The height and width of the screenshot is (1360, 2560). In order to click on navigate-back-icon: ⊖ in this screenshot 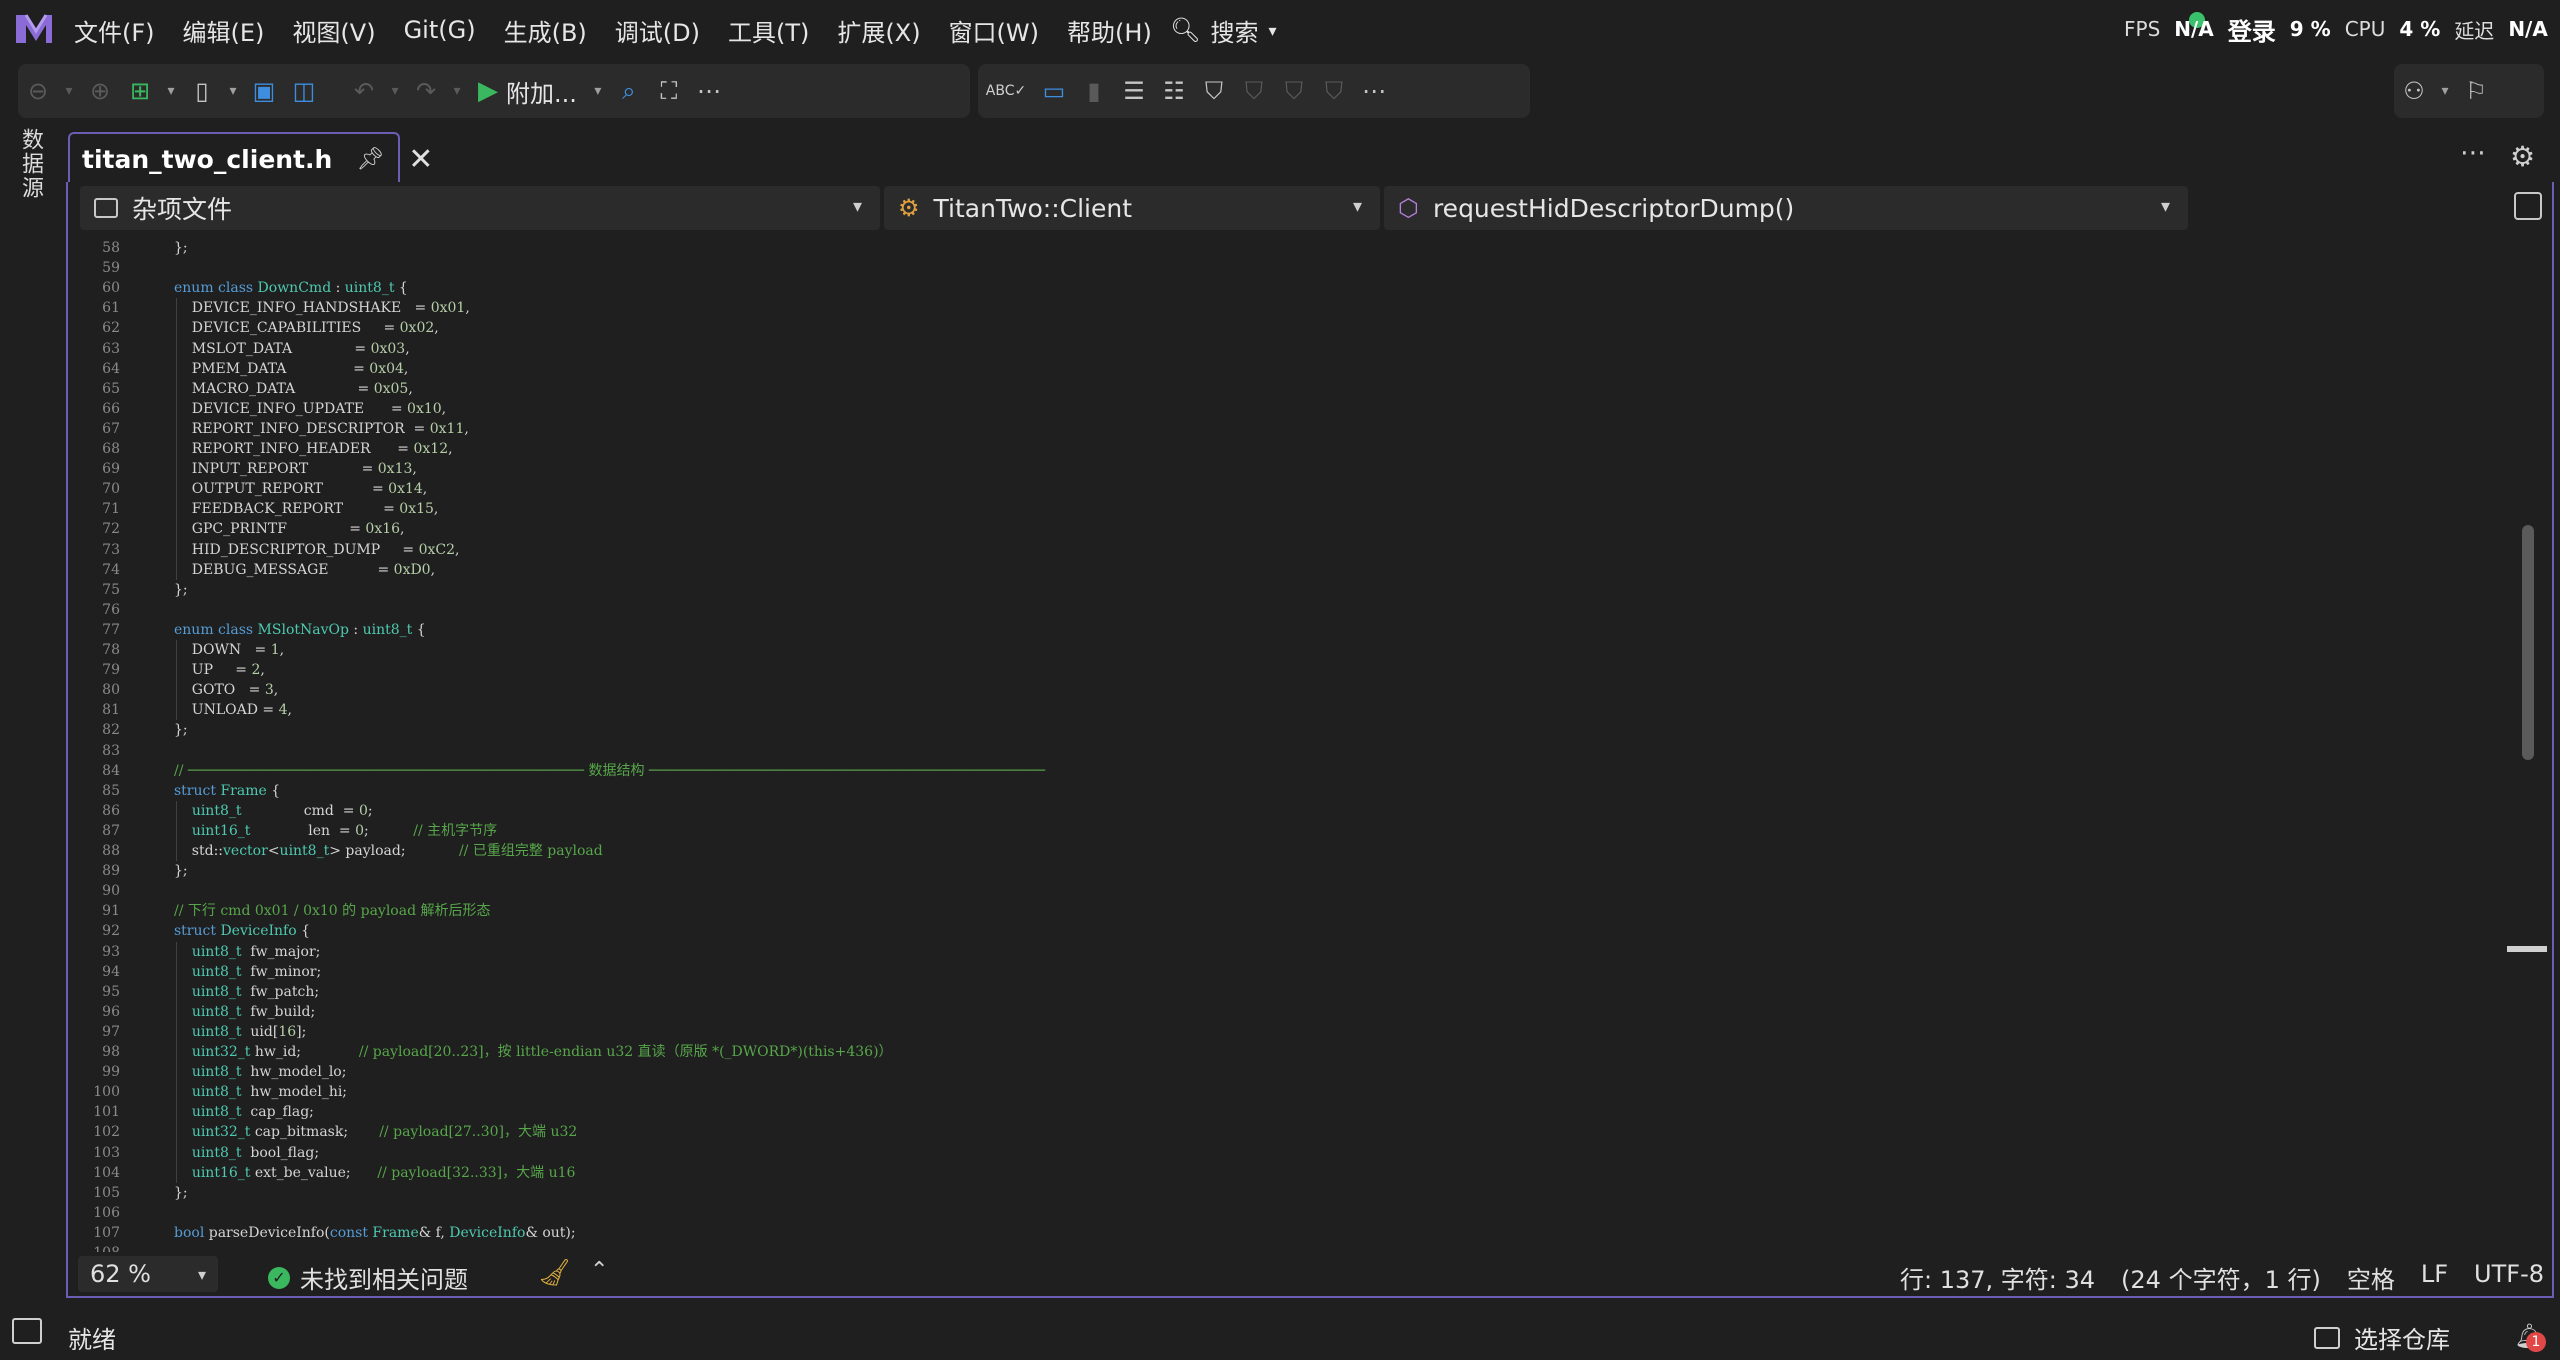, I will do `click(38, 91)`.